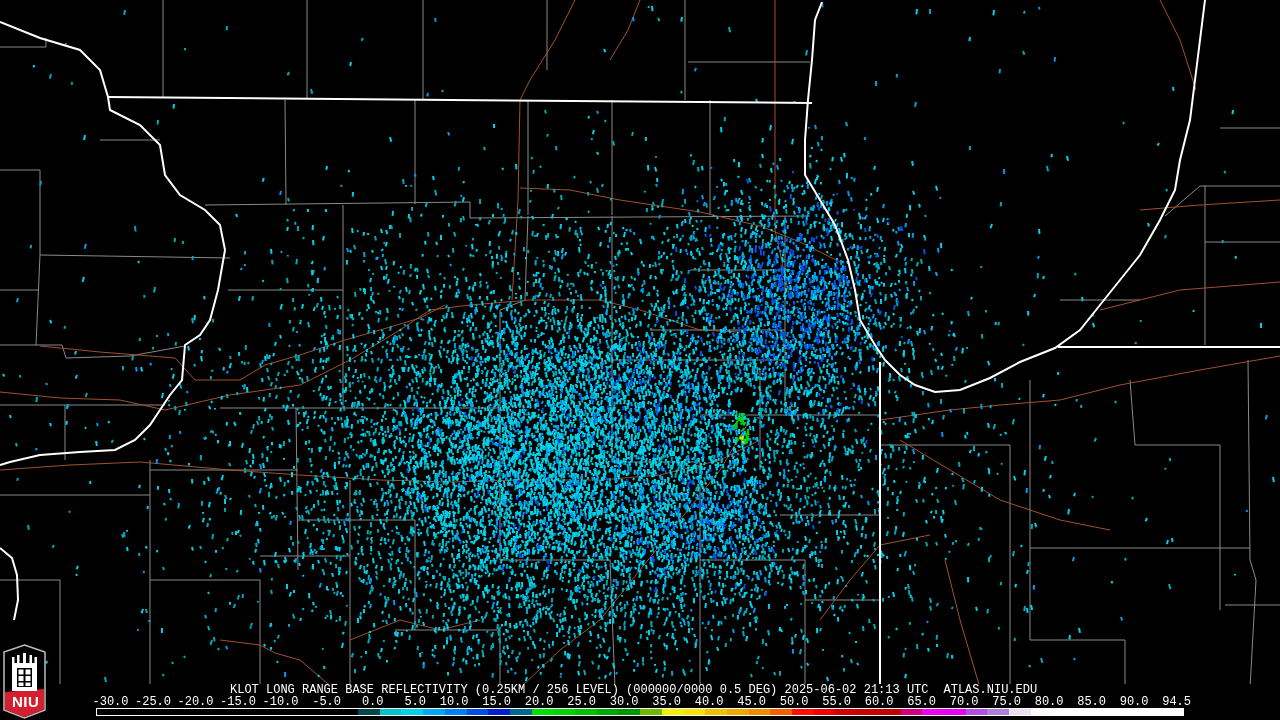 The width and height of the screenshot is (1280, 720). I want to click on scale-label: 30.0, so click(624, 702).